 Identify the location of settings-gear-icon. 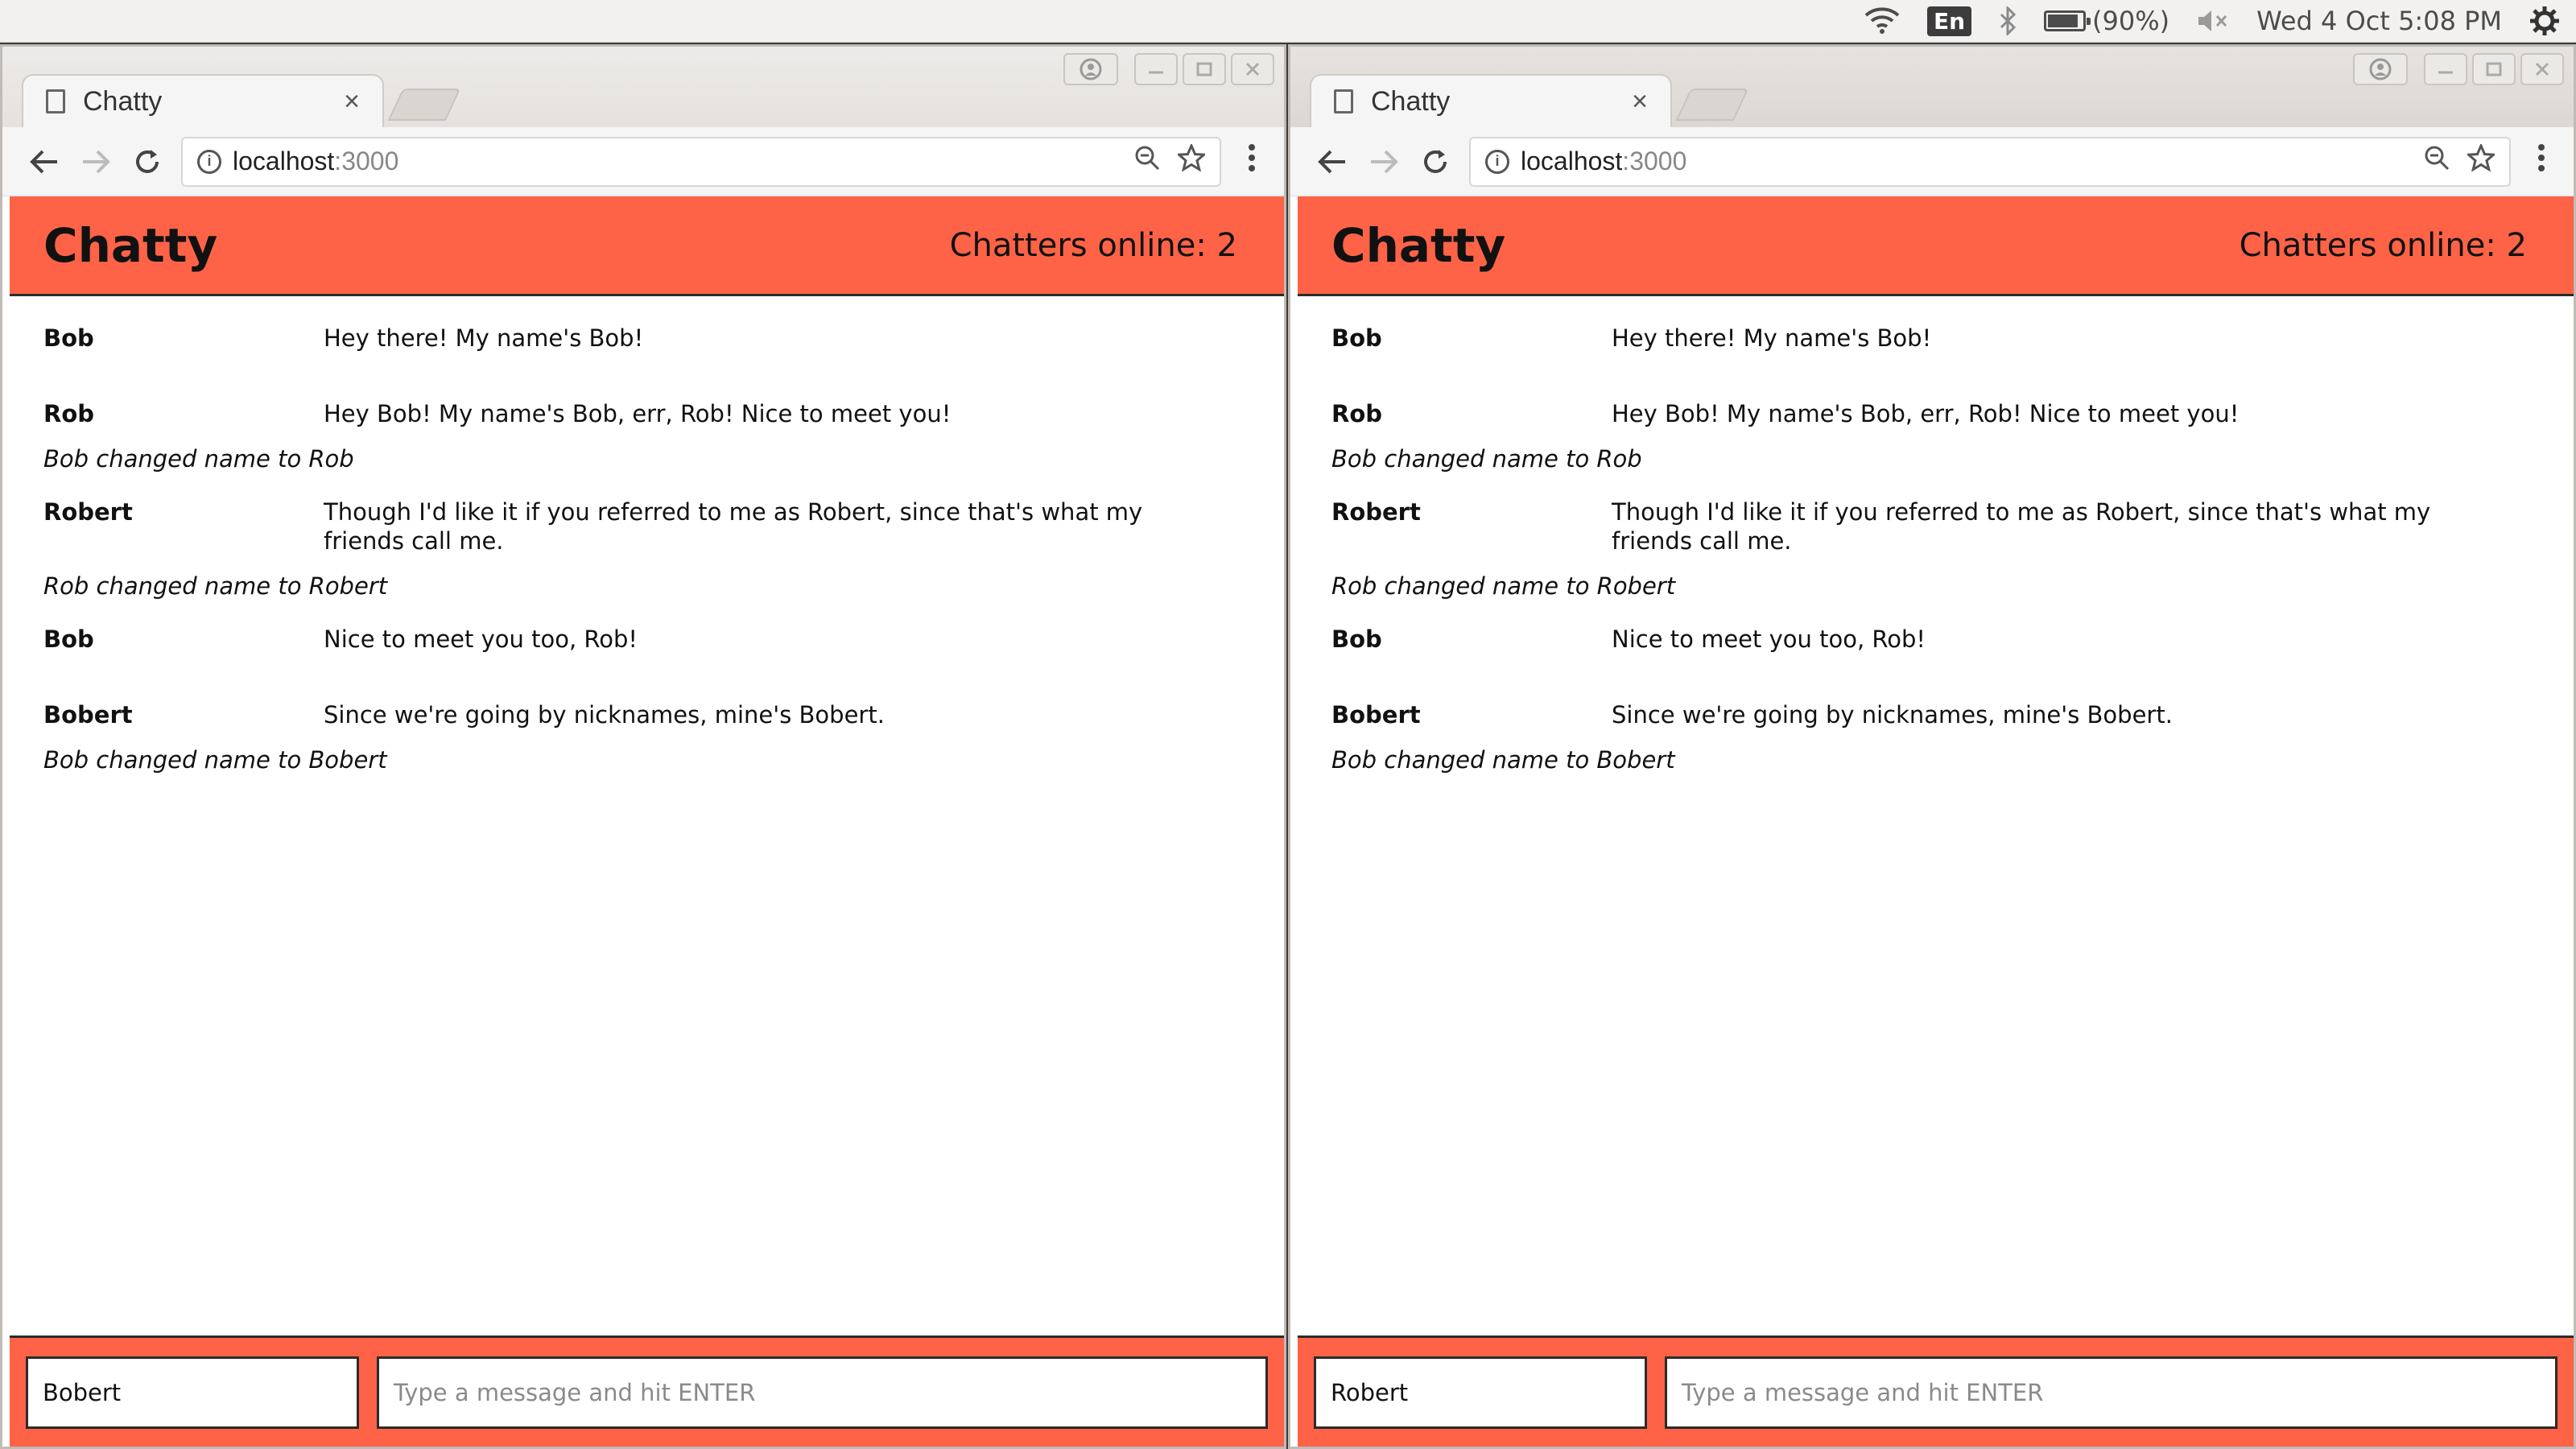
(2544, 21).